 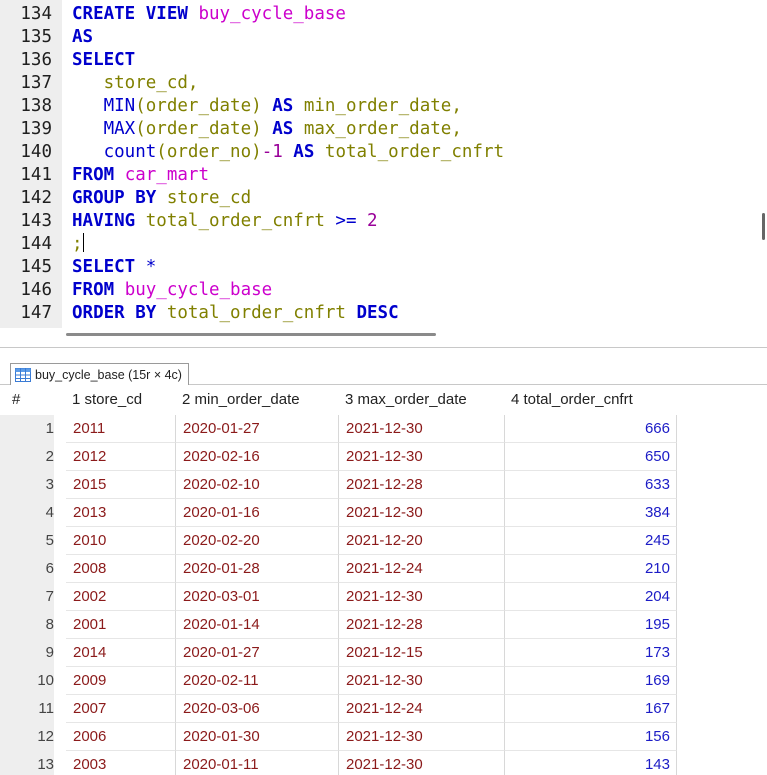 I want to click on total-order-cnfrt-cell: 195, so click(x=591, y=625).